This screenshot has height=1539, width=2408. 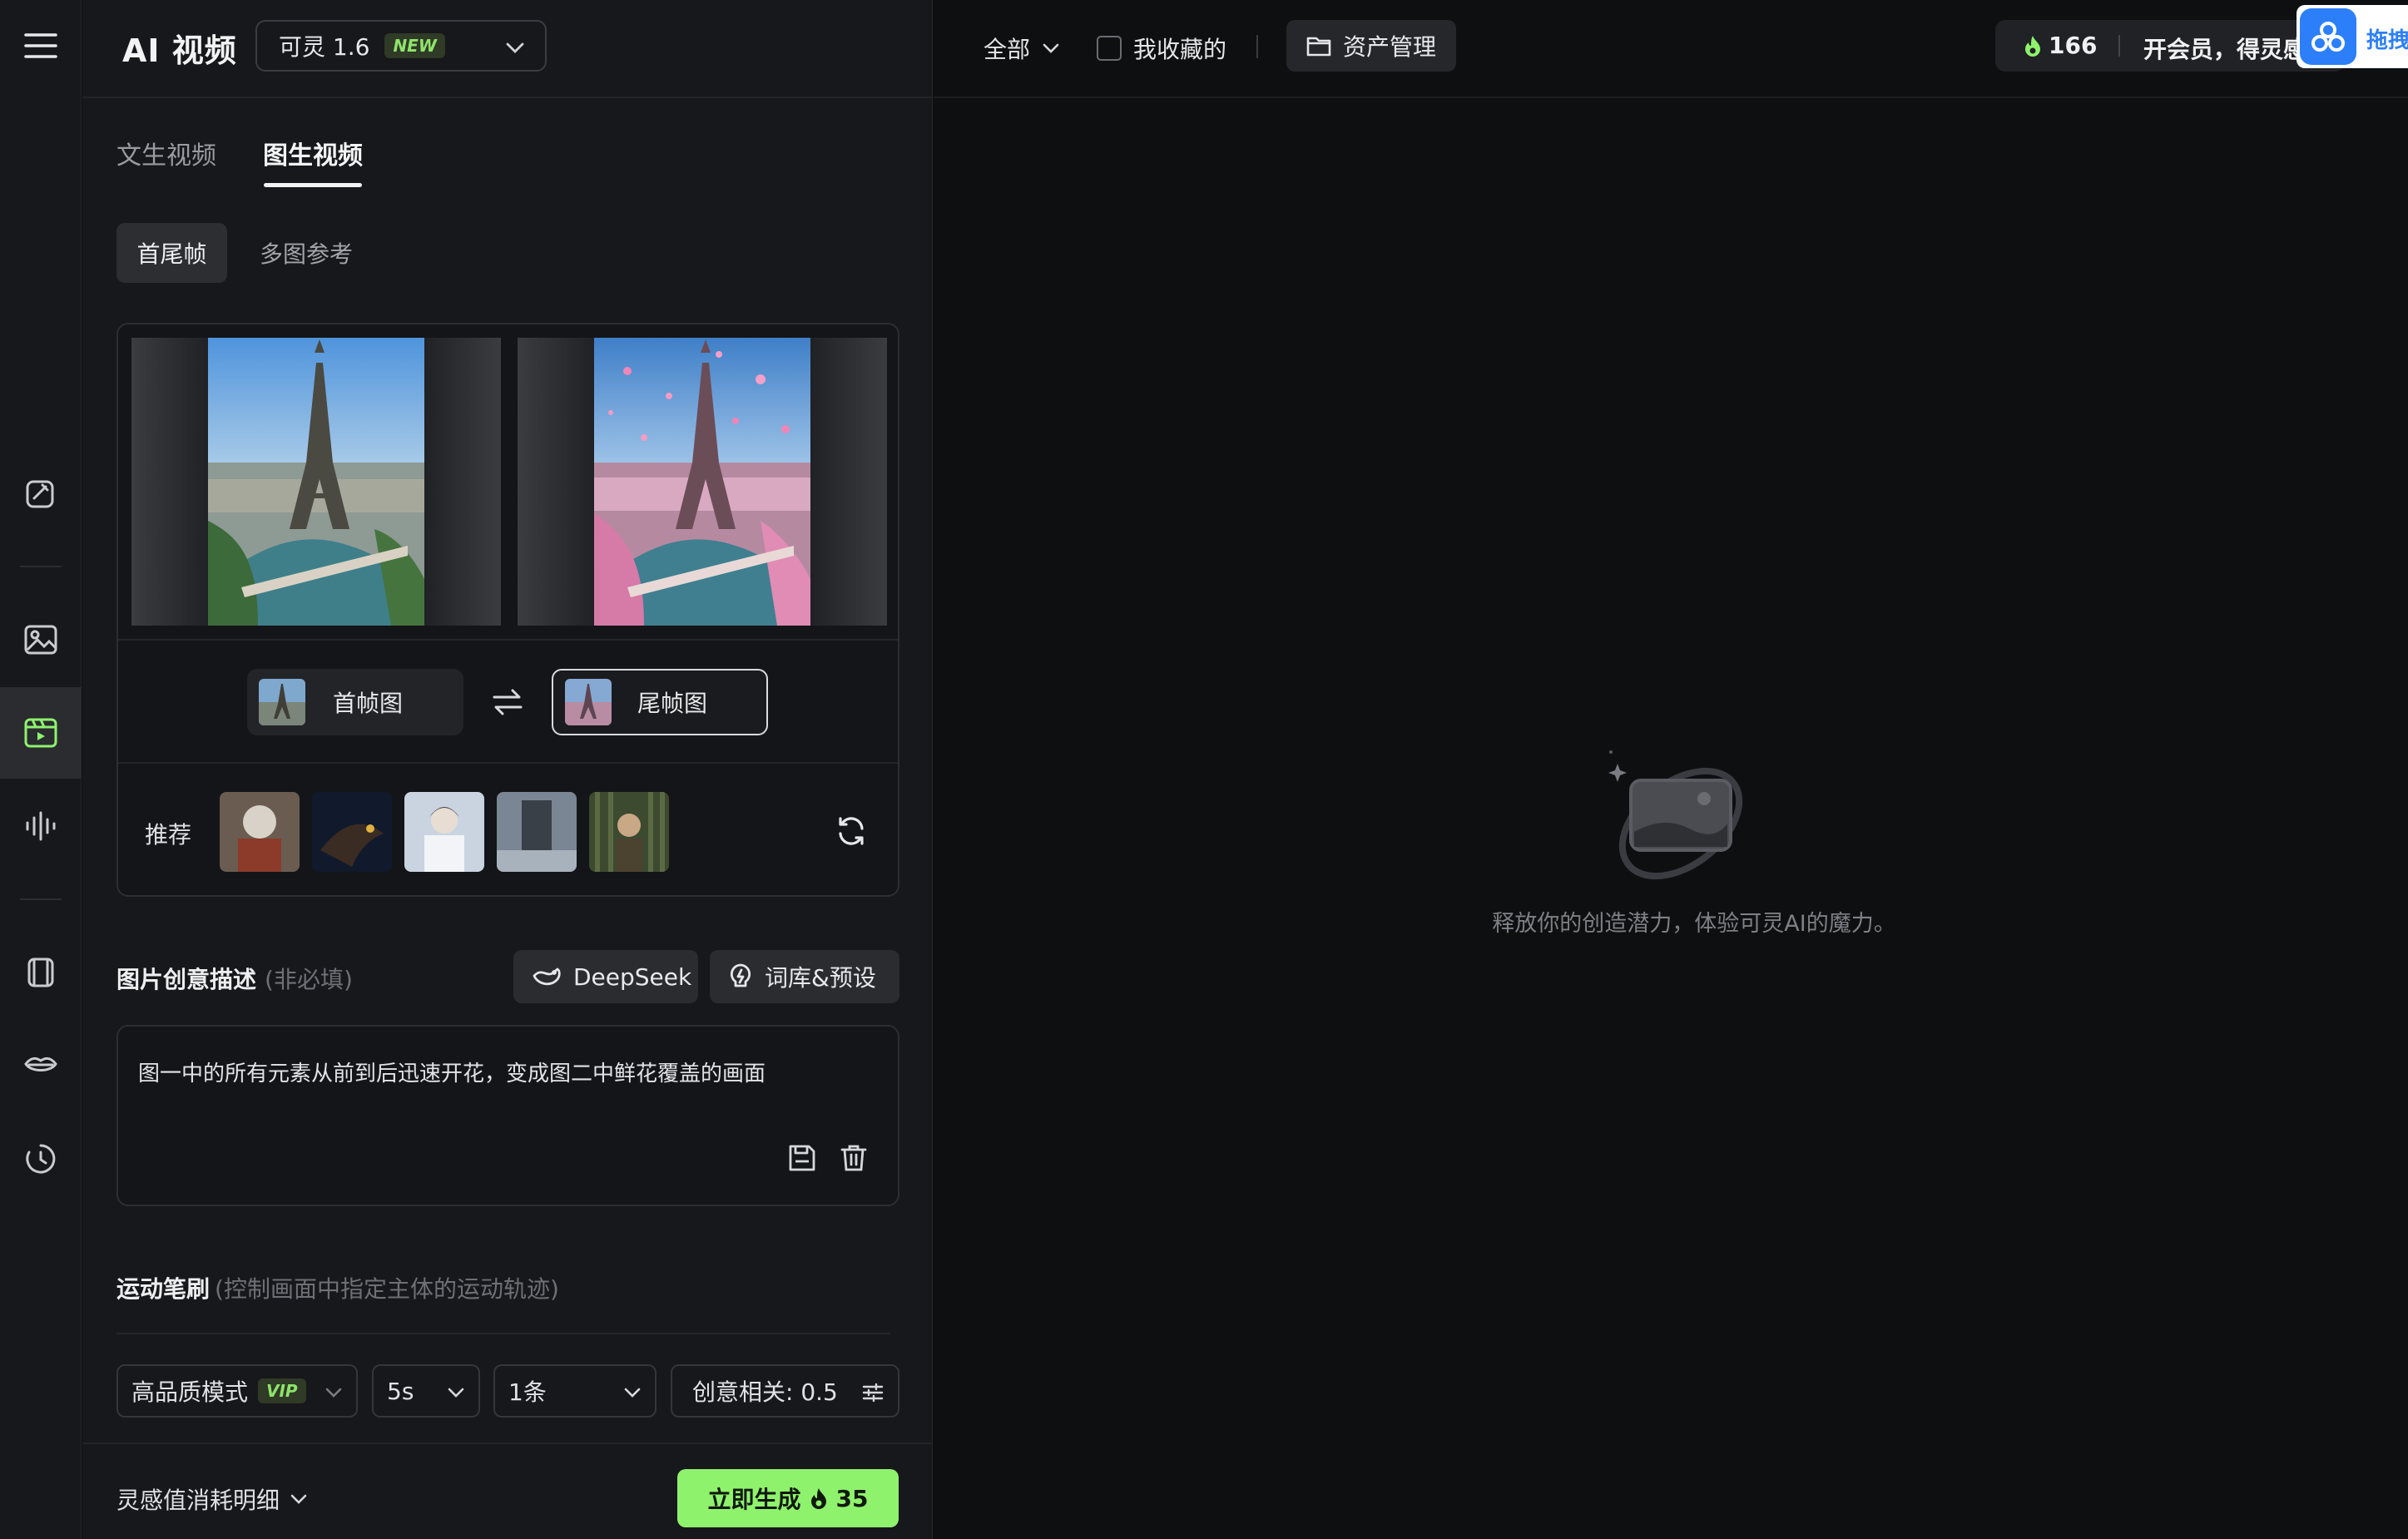 I want to click on magic-wand-icon, so click(x=41, y=494).